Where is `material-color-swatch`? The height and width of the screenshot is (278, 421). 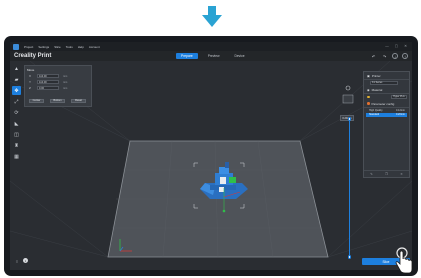
material-color-swatch is located at coordinates (368, 97).